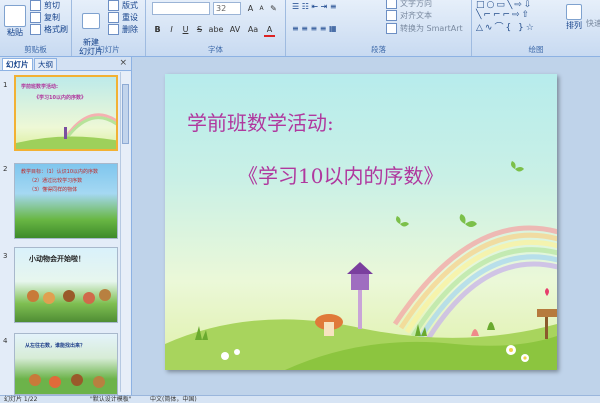 The width and height of the screenshot is (600, 403). What do you see at coordinates (314, 28) in the screenshot?
I see `align-buttons: ≡ ≡ ≡ ≡ ▦` at bounding box center [314, 28].